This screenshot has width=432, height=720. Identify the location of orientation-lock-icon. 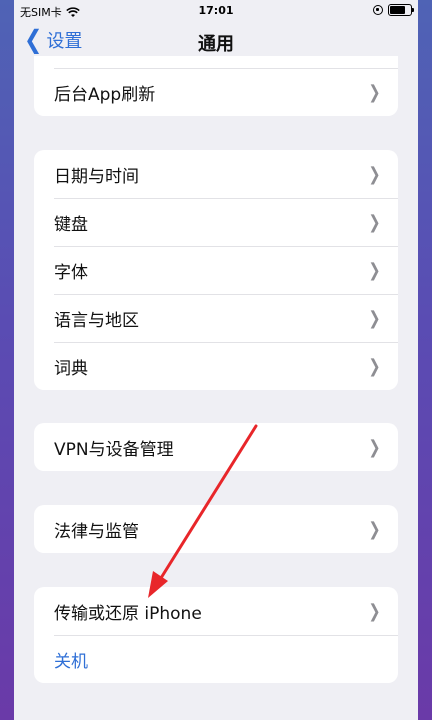
(378, 10).